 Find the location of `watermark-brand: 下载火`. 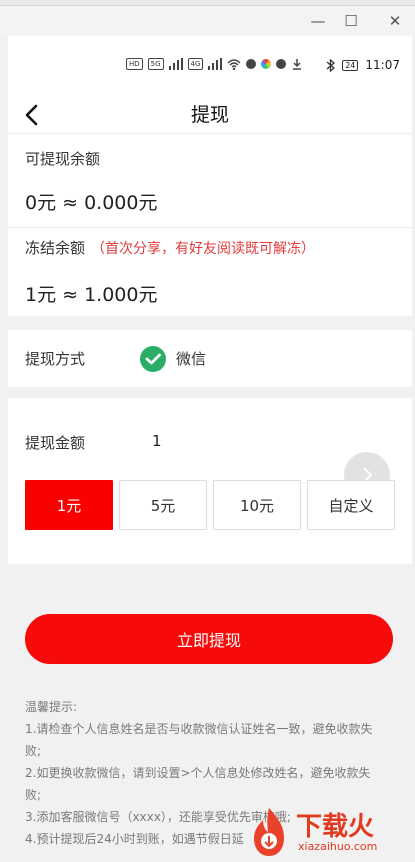

watermark-brand: 下载火 is located at coordinates (335, 827).